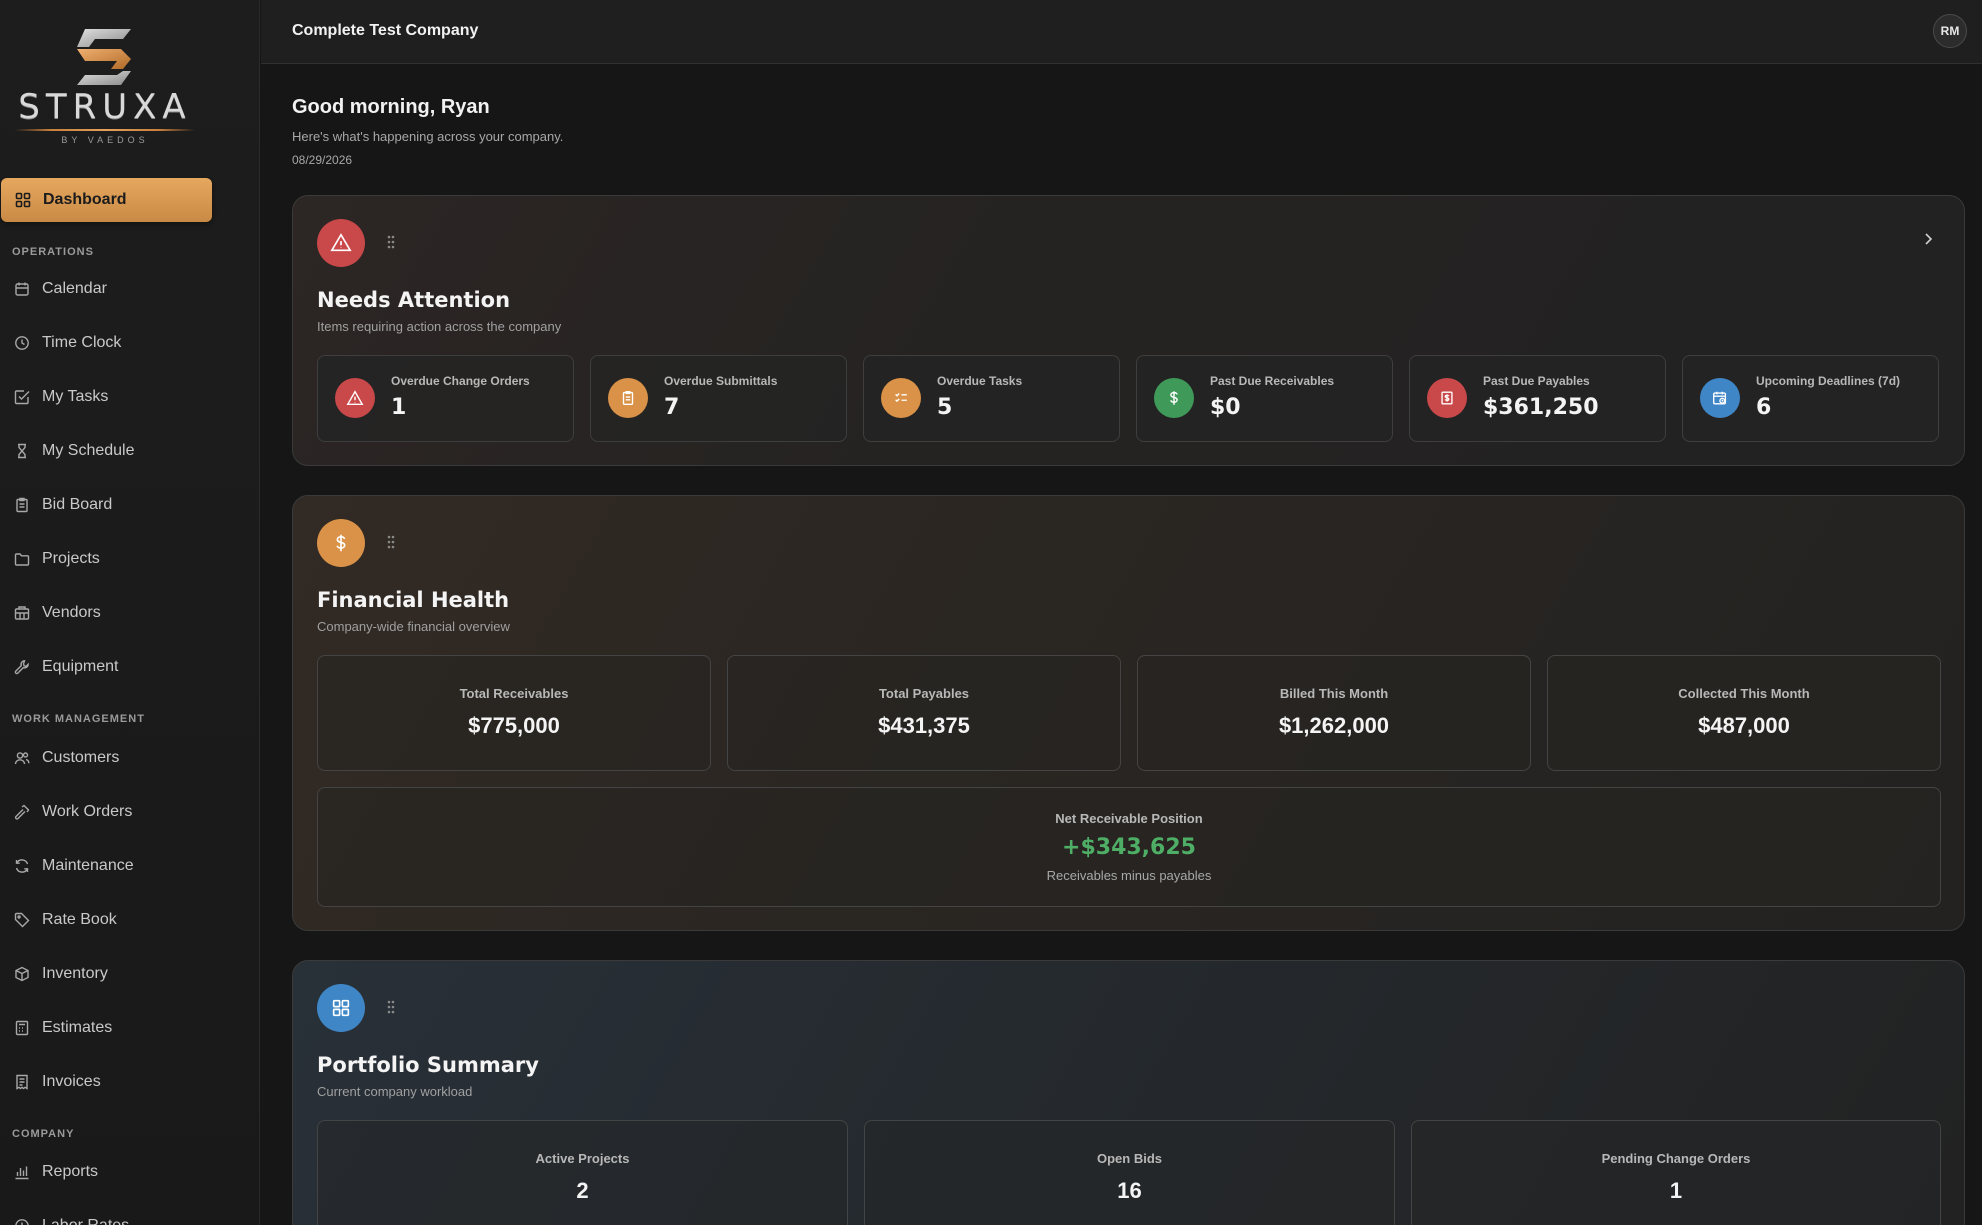 The height and width of the screenshot is (1225, 1982). Describe the element at coordinates (582, 1190) in the screenshot. I see `stat-value: 2` at that location.